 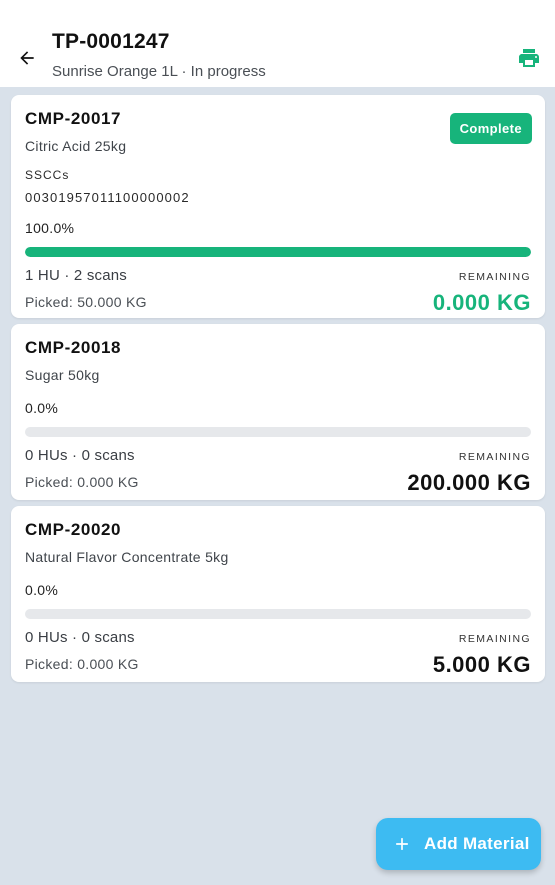 I want to click on add-material-button: Add Material, so click(x=458, y=844).